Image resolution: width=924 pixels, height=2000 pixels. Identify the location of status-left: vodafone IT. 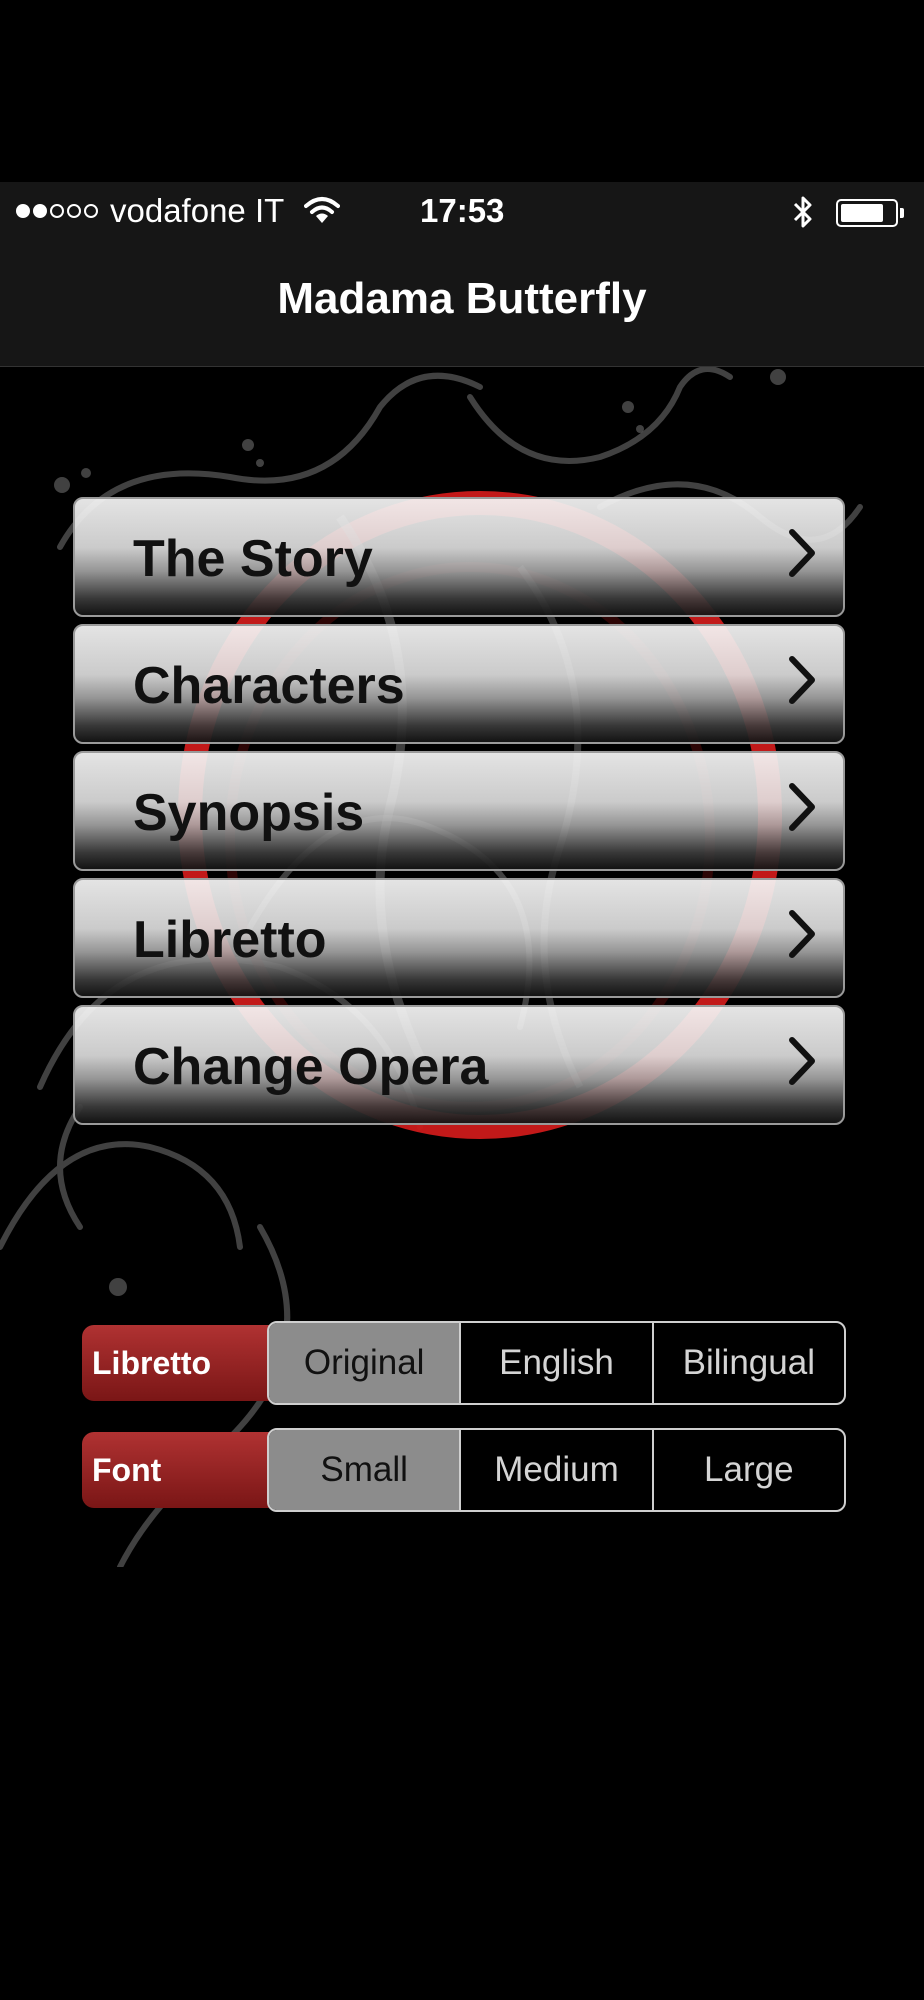
(178, 211).